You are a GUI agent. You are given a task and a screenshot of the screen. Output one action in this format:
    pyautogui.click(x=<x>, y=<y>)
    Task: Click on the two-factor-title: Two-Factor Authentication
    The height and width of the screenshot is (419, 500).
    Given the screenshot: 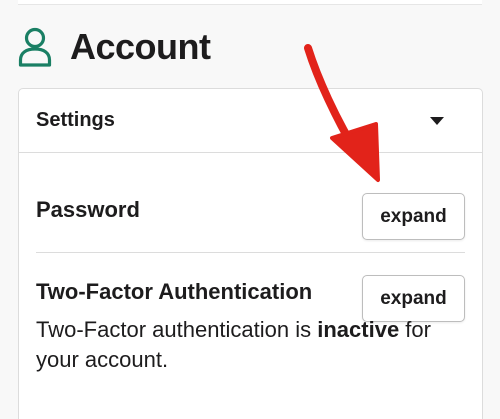 What is the action you would take?
    pyautogui.click(x=174, y=291)
    